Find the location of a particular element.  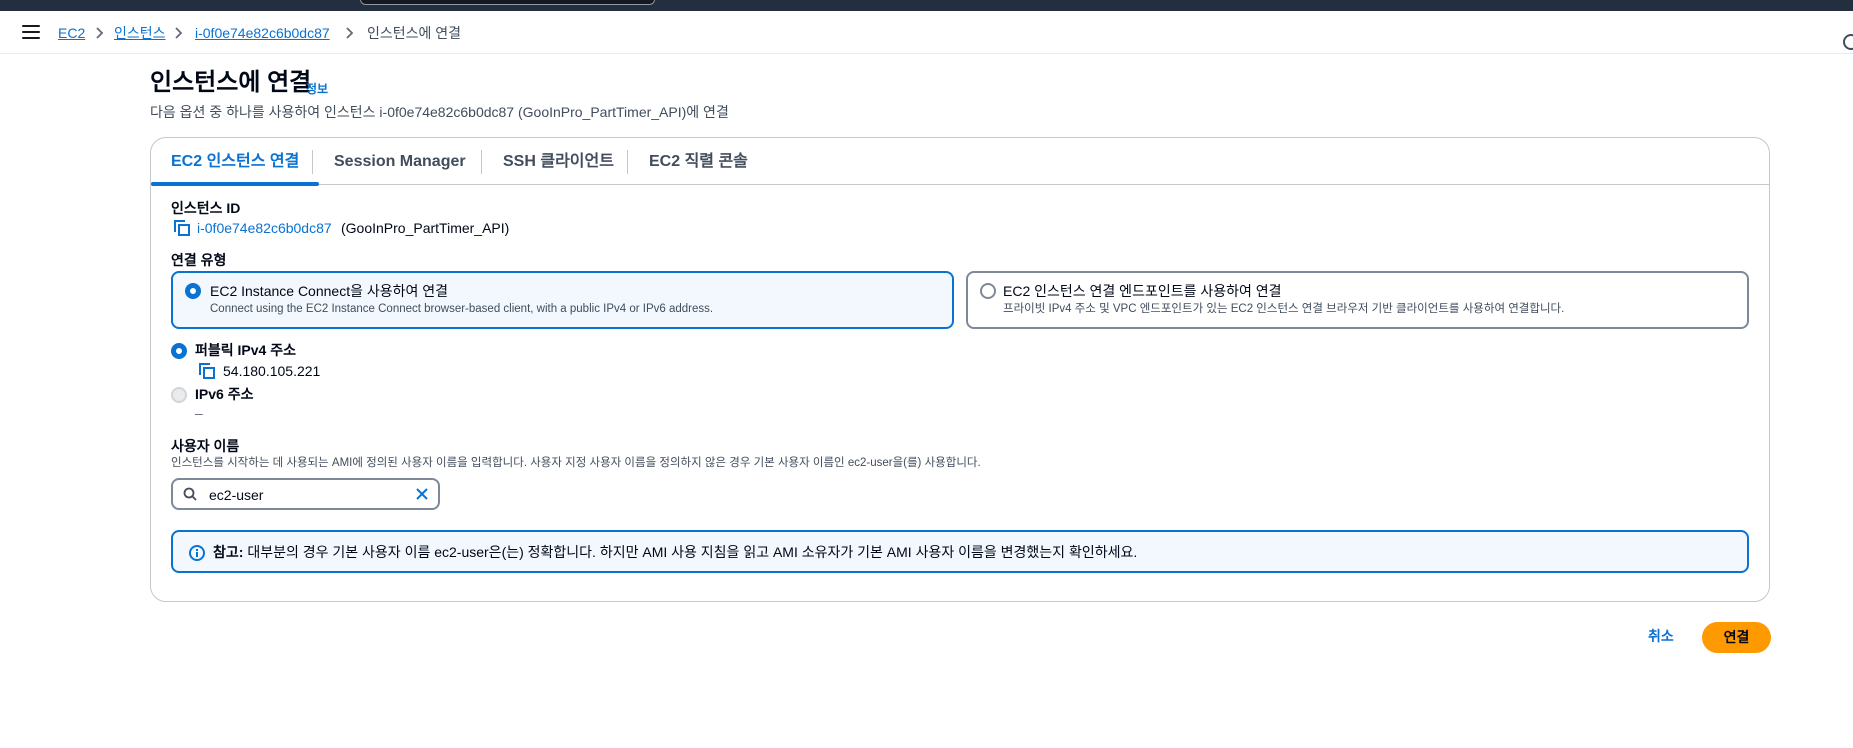

ipv6-label: IPv6 주소 is located at coordinates (224, 394).